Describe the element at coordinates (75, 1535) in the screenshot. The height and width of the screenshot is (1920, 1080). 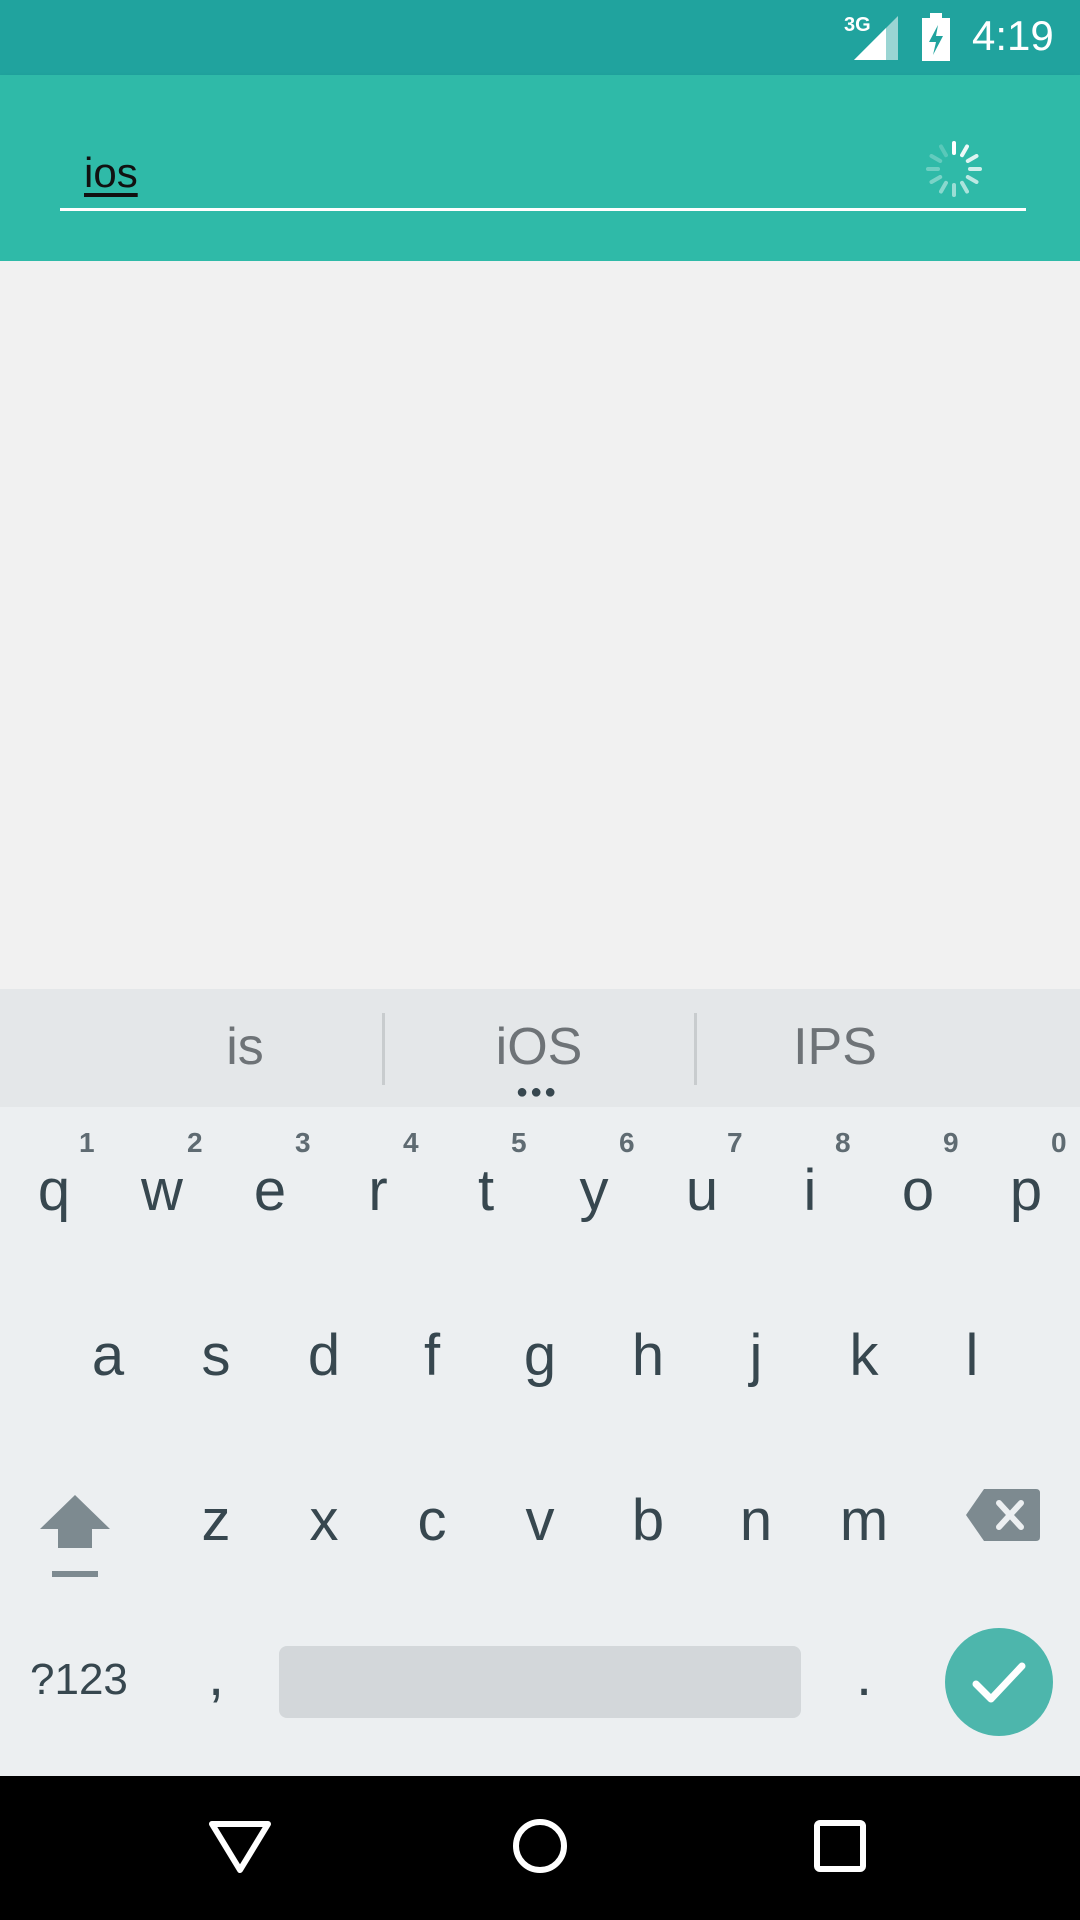
I see `shift-icon` at that location.